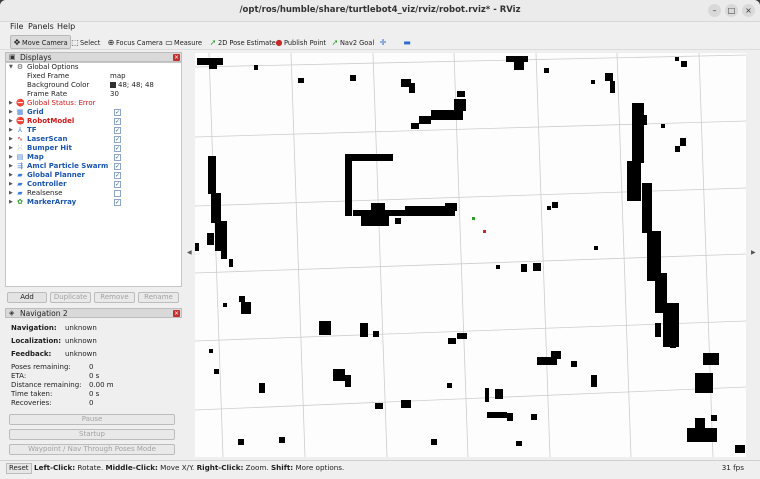  What do you see at coordinates (70, 297) in the screenshot?
I see `duplicate-display-button: Duplicate` at bounding box center [70, 297].